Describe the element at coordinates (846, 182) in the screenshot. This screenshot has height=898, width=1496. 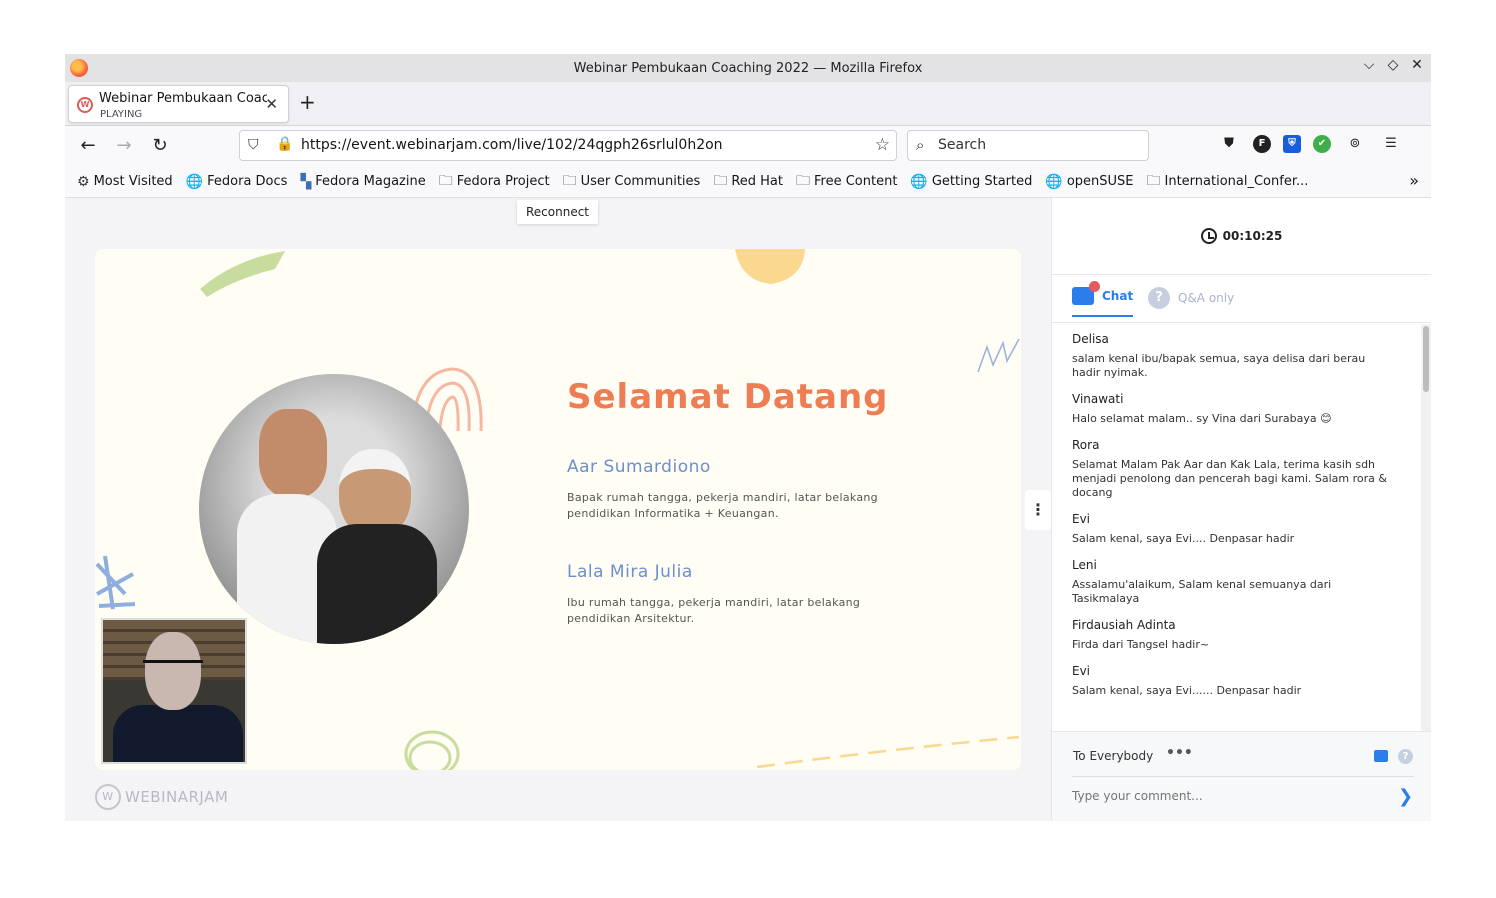
I see `bookmark-free-content: 🗀 Free Content` at that location.